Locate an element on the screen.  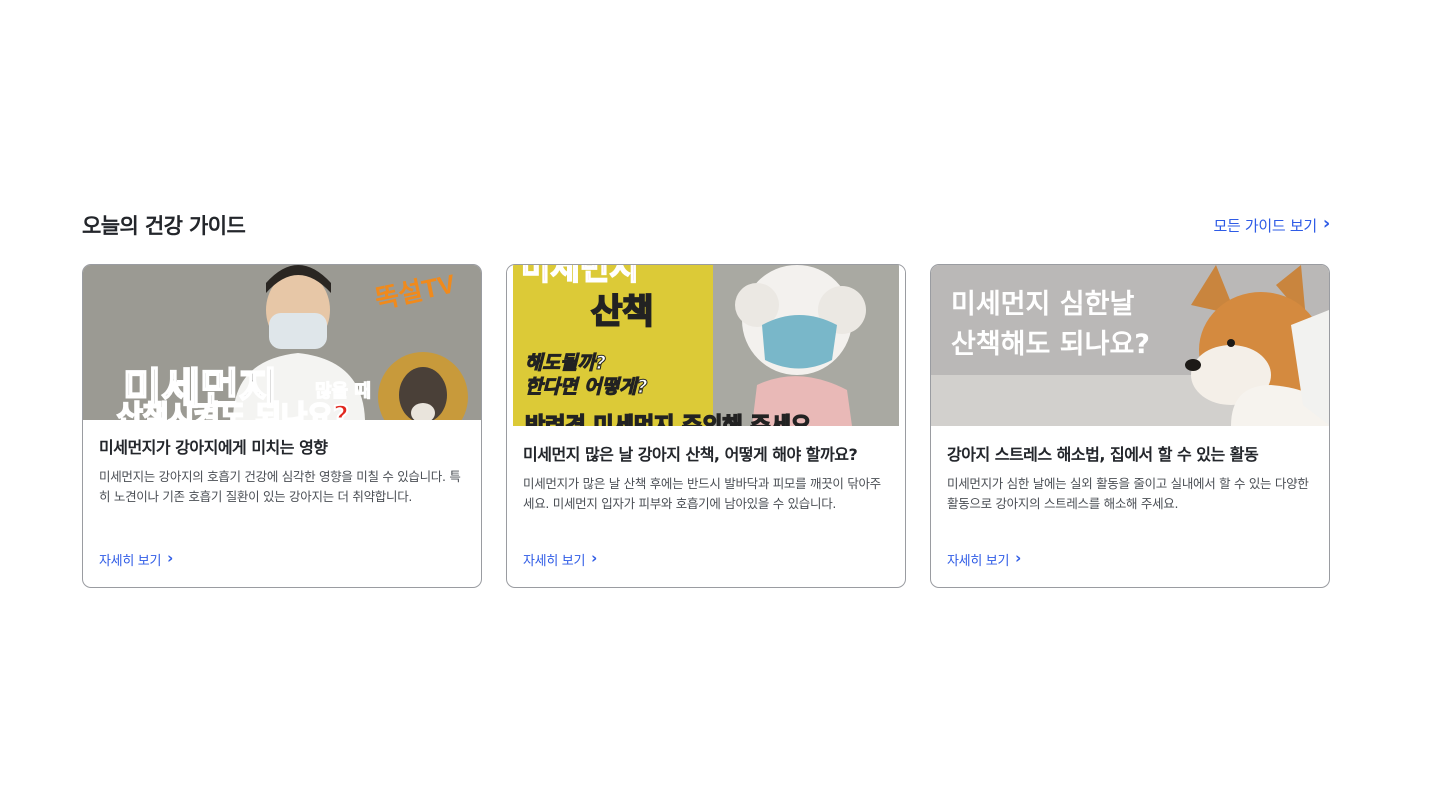
card-title: 미세먼지 많은 날 강아지 산책, 어떻게 해야 할까요? is located at coordinates (690, 454).